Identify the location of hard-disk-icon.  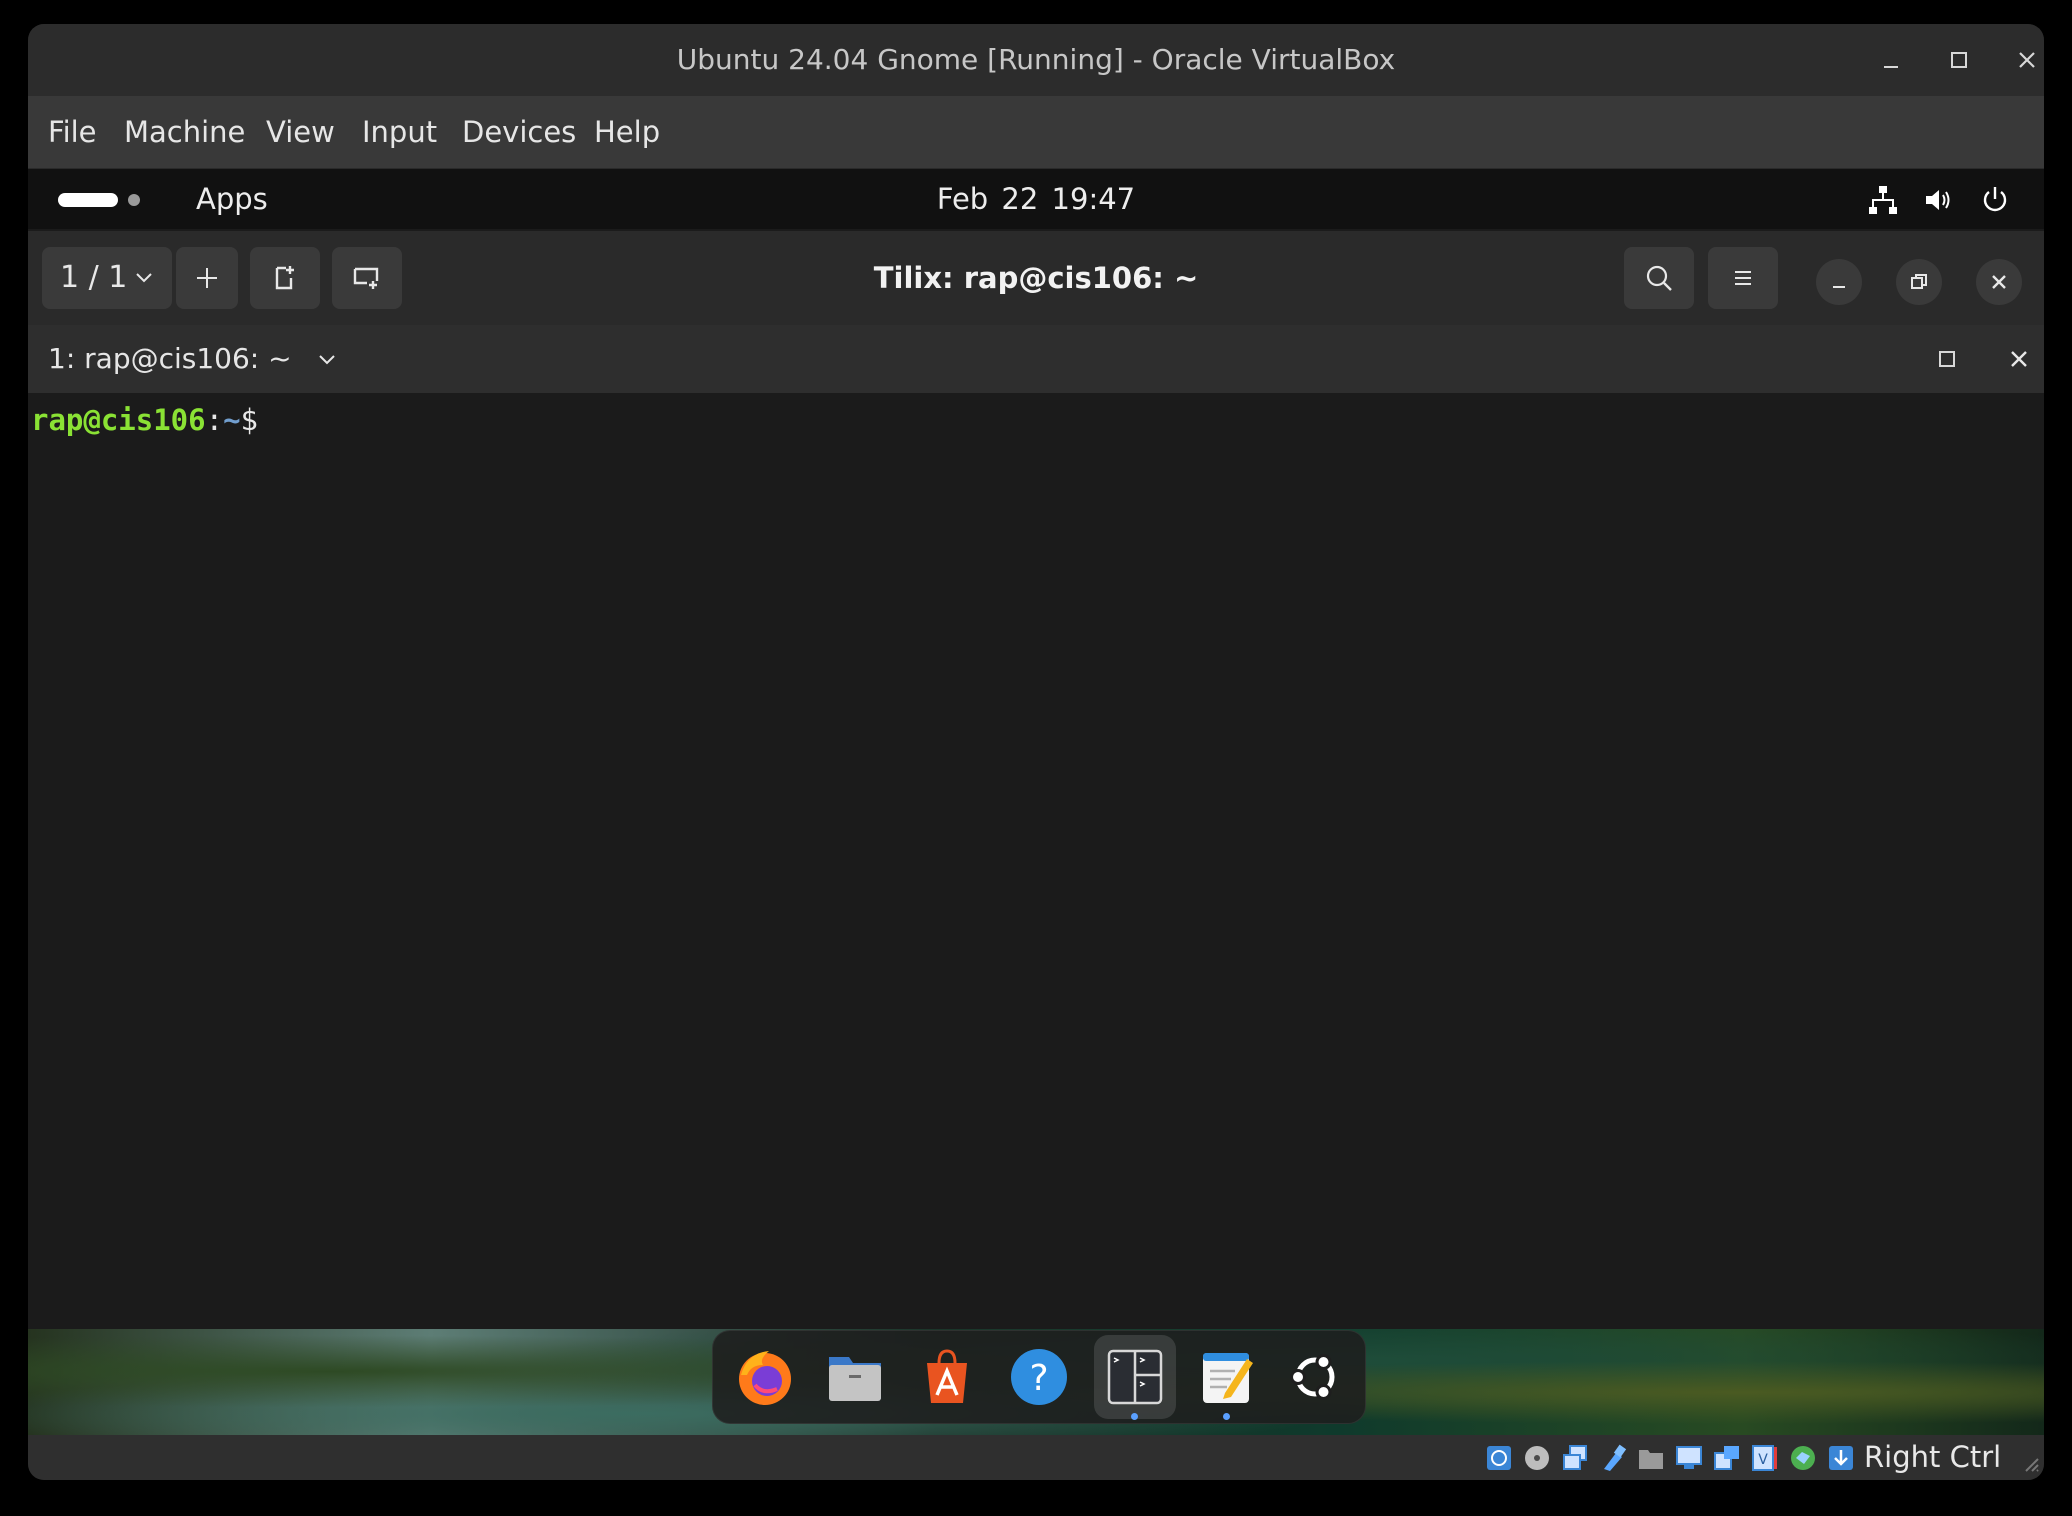
(1499, 1458).